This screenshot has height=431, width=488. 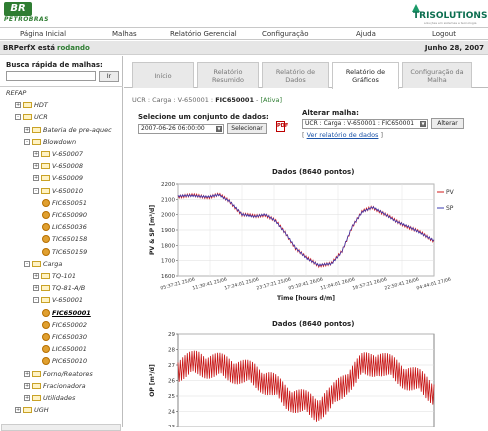 I want to click on tree-node: - Blowdown, so click(x=50, y=143).